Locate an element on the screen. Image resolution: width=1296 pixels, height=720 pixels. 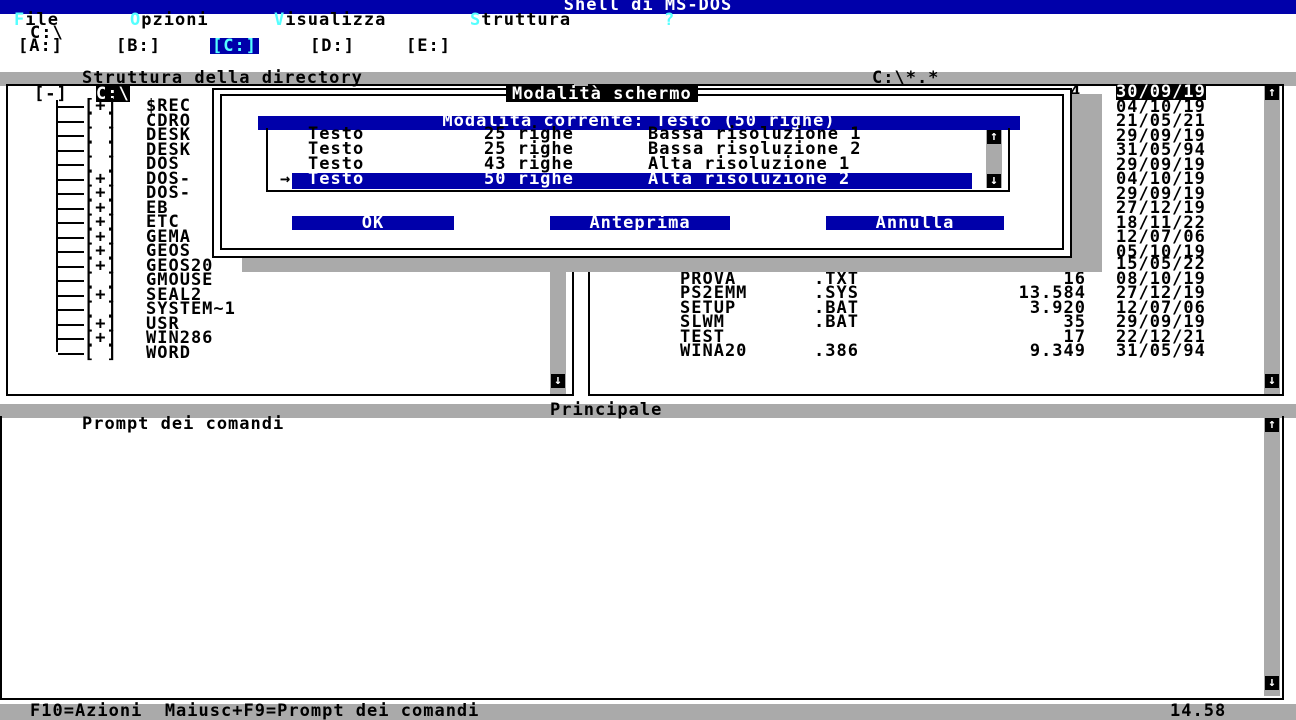
mode-option-lines: 50 righe is located at coordinates (529, 179).